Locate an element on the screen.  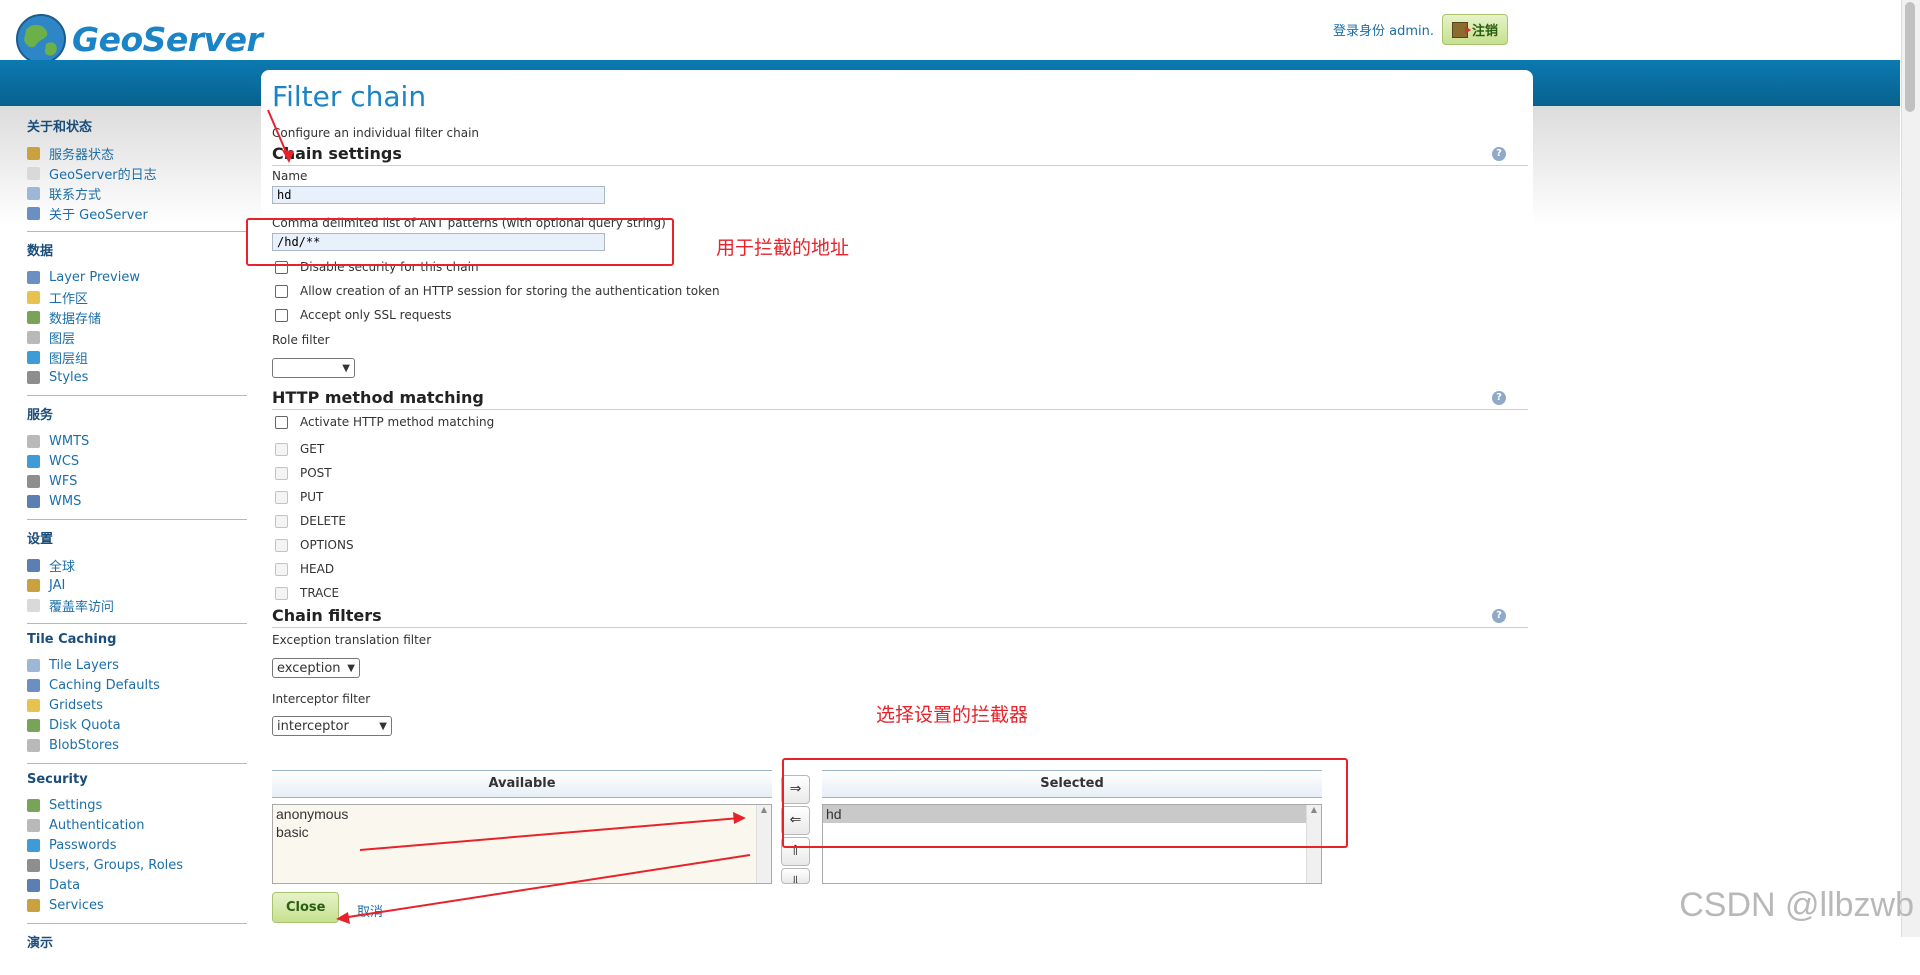
close-button: Close is located at coordinates (306, 907).